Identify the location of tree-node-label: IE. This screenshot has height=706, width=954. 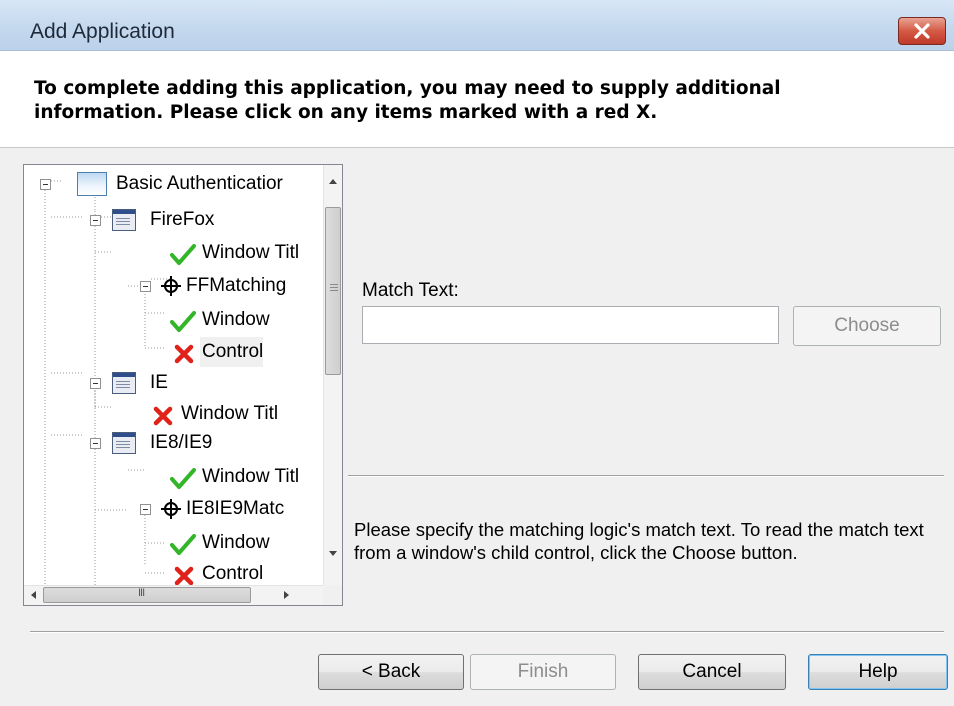
(159, 382).